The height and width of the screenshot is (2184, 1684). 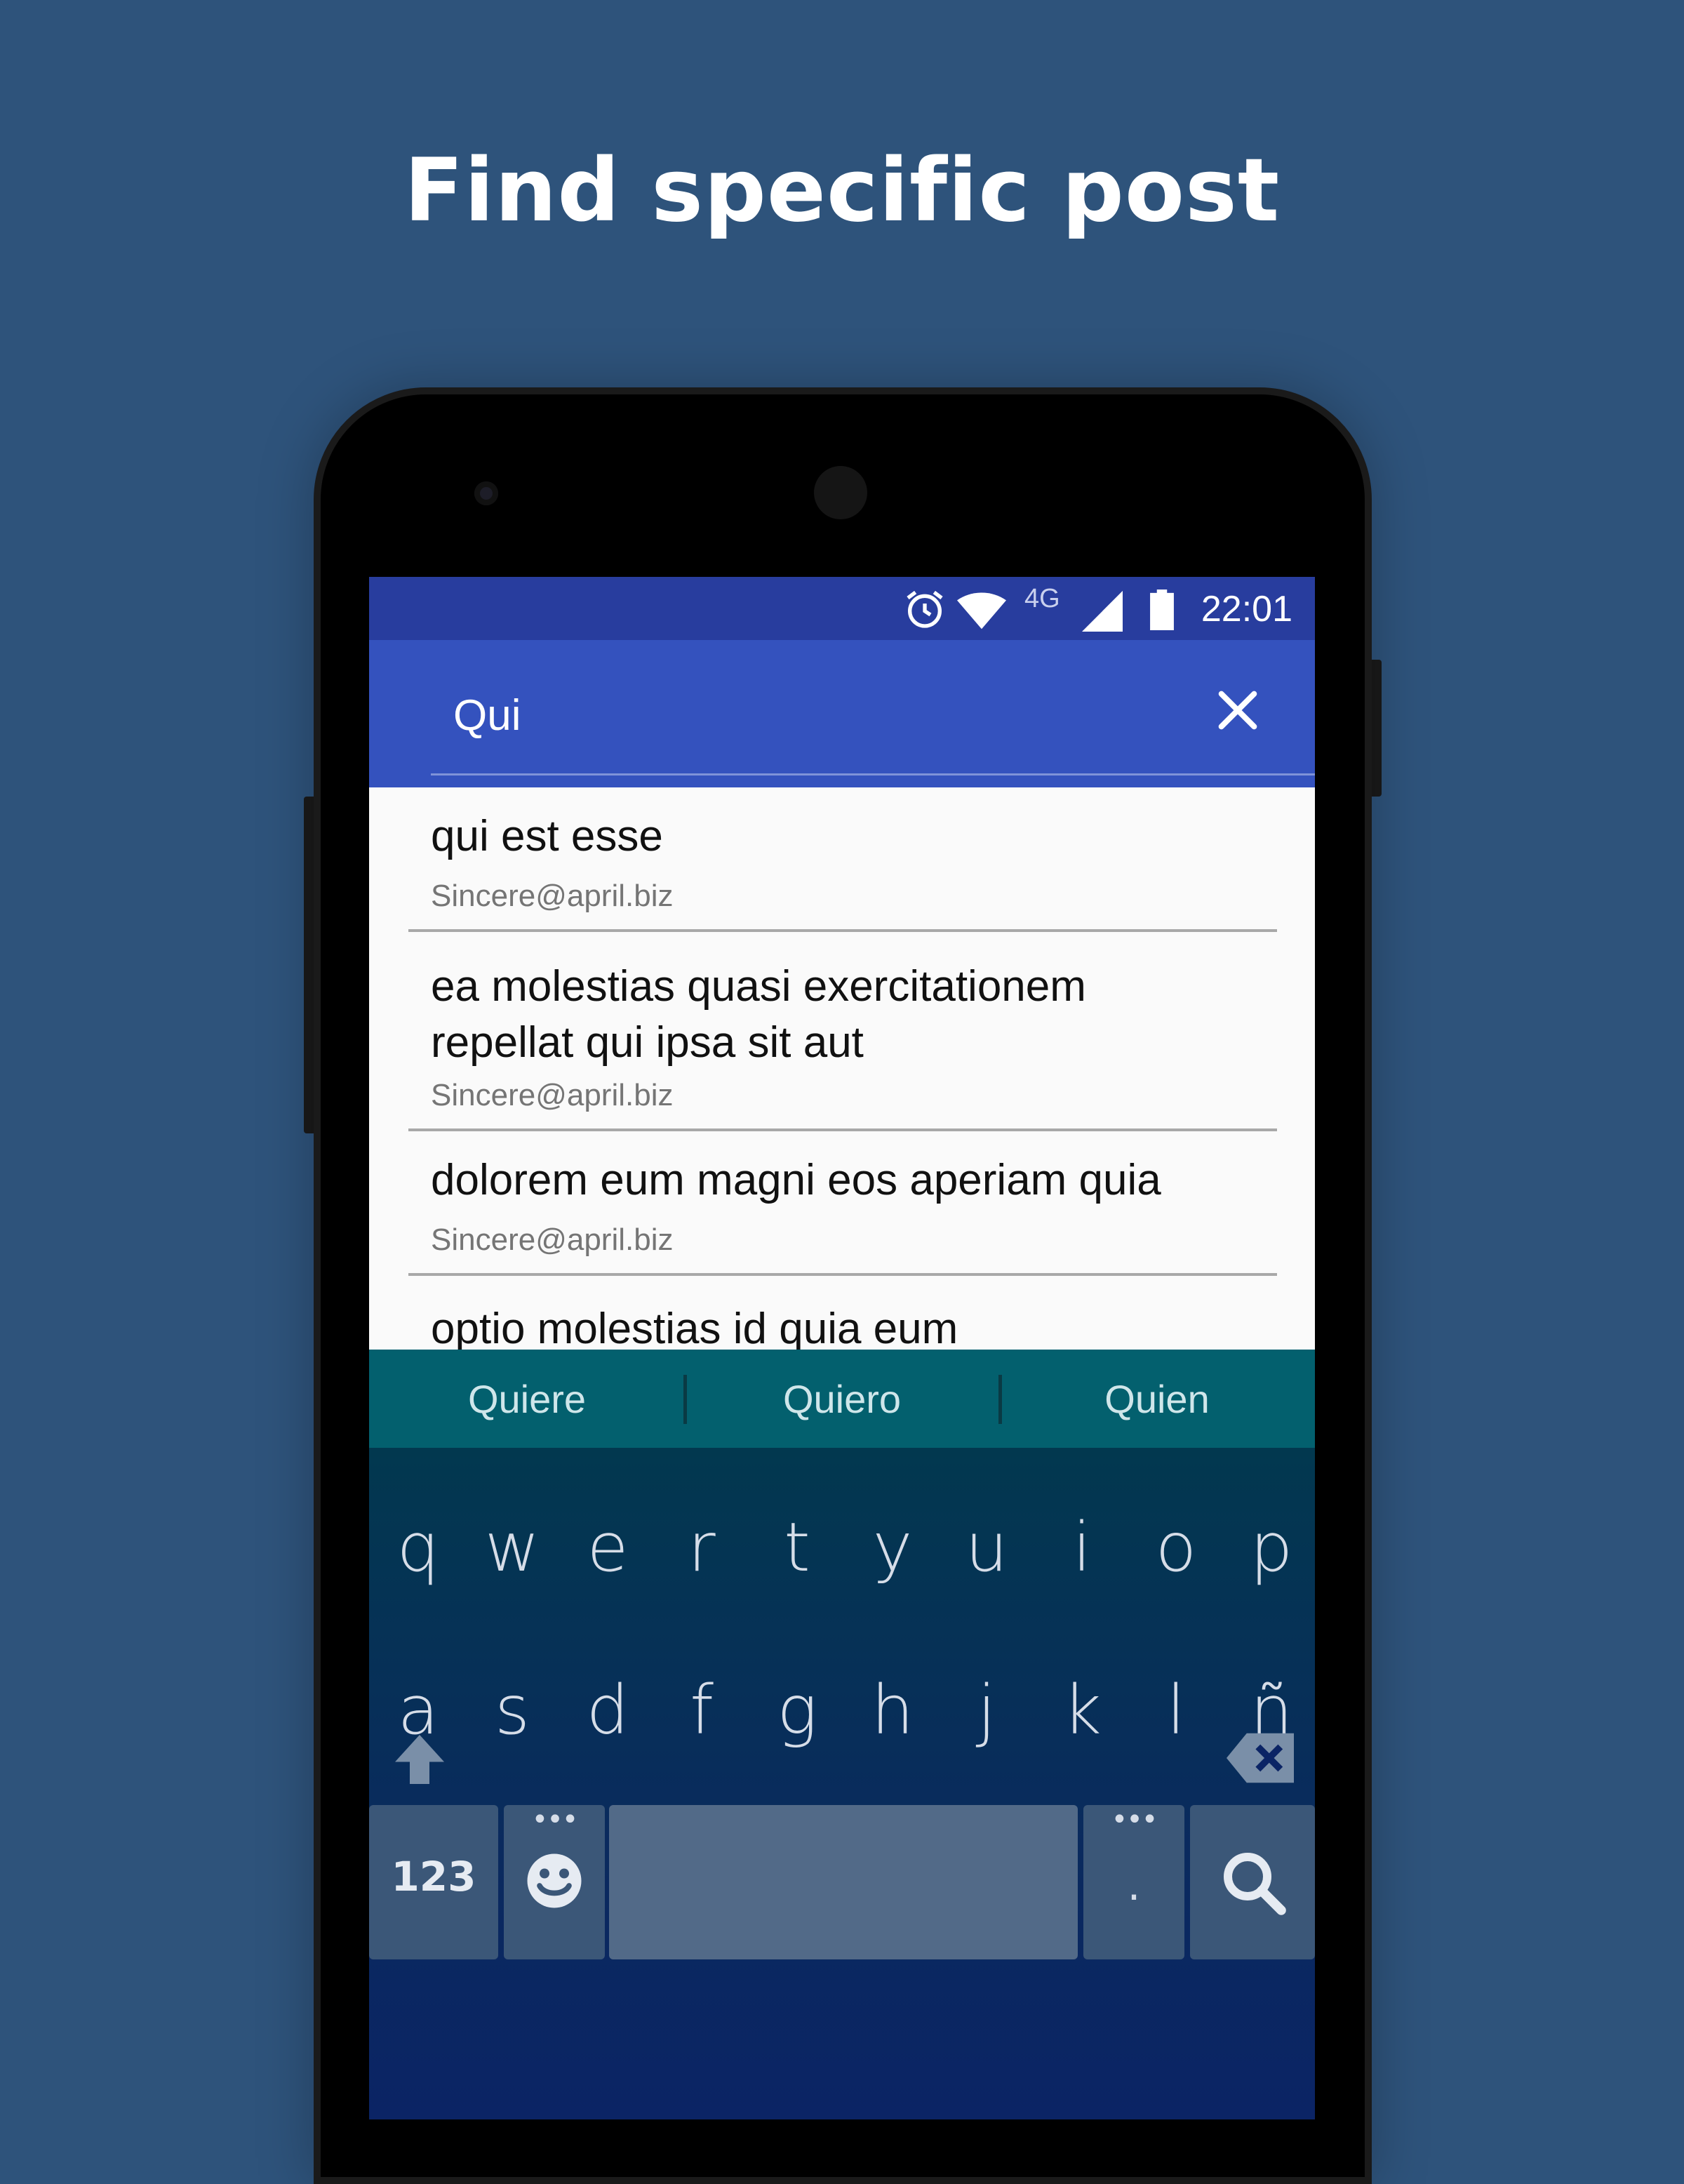 I want to click on status-bar: 4G 22:01, so click(x=842, y=609).